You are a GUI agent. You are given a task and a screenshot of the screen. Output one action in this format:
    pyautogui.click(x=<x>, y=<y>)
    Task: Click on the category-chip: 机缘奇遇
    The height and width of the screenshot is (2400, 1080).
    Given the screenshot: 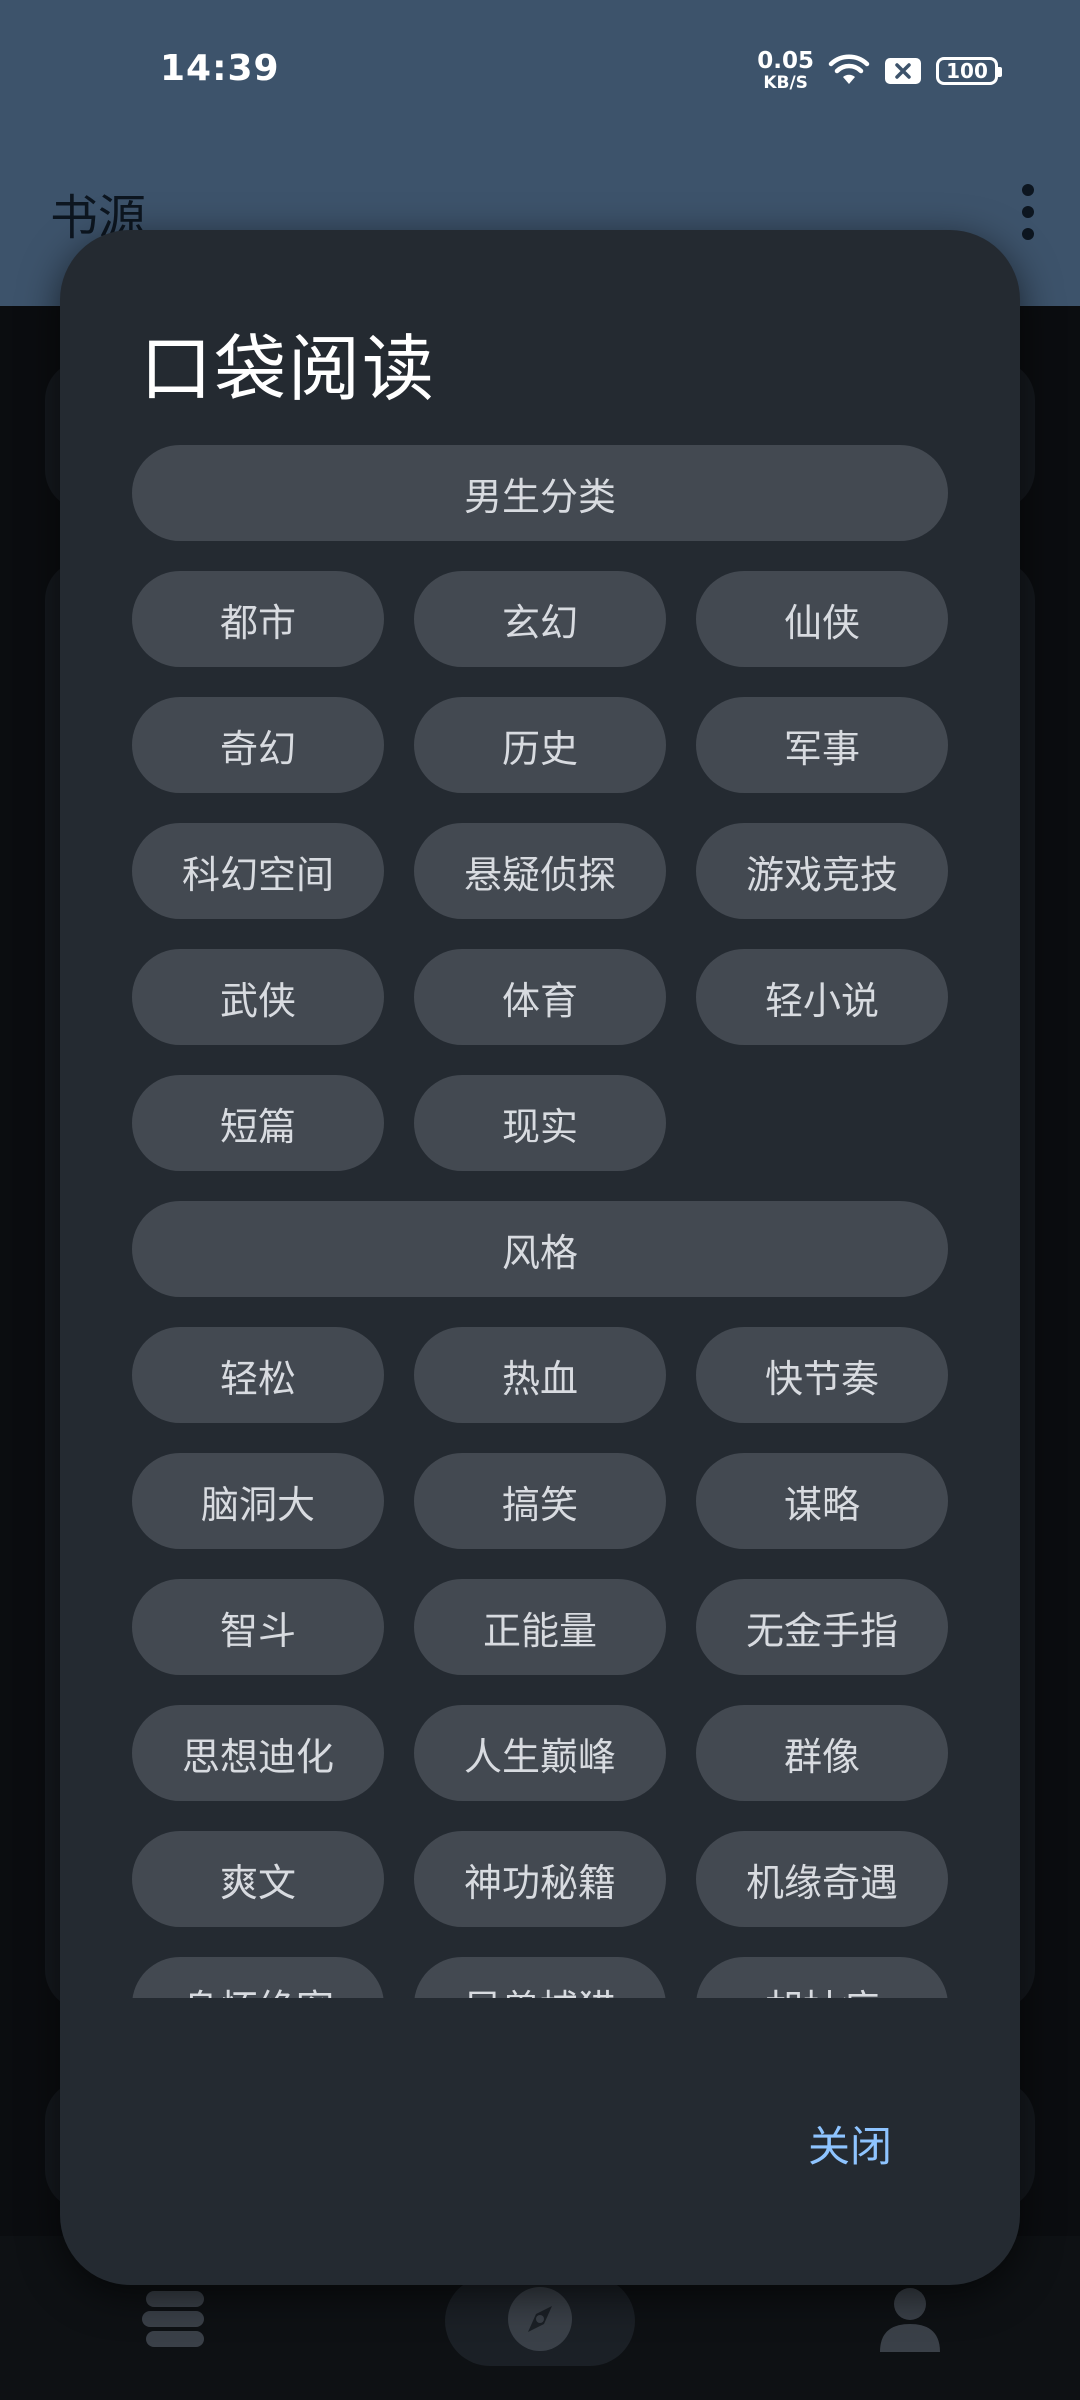 What is the action you would take?
    pyautogui.click(x=822, y=1879)
    